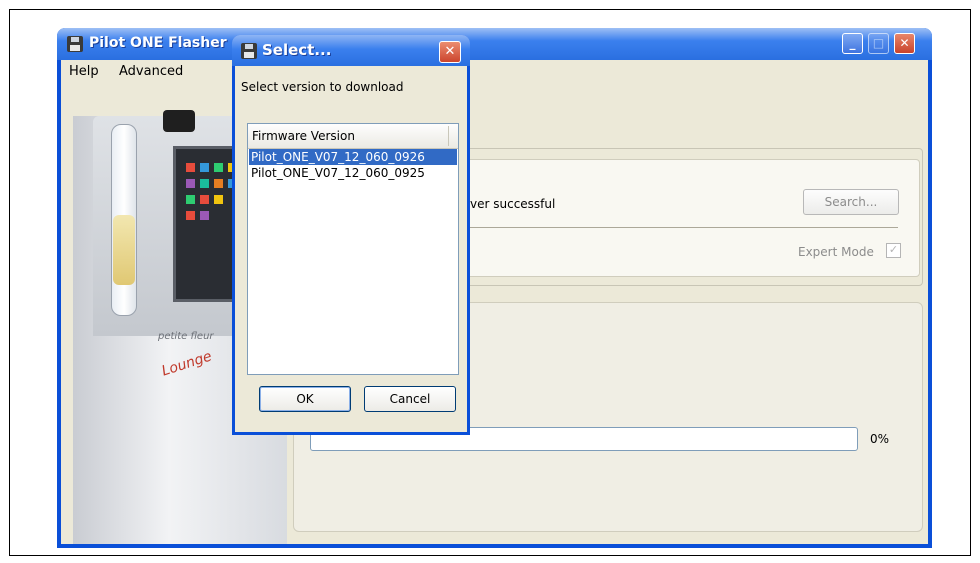 The width and height of the screenshot is (980, 563). I want to click on brand-label: petite fleur, so click(186, 336).